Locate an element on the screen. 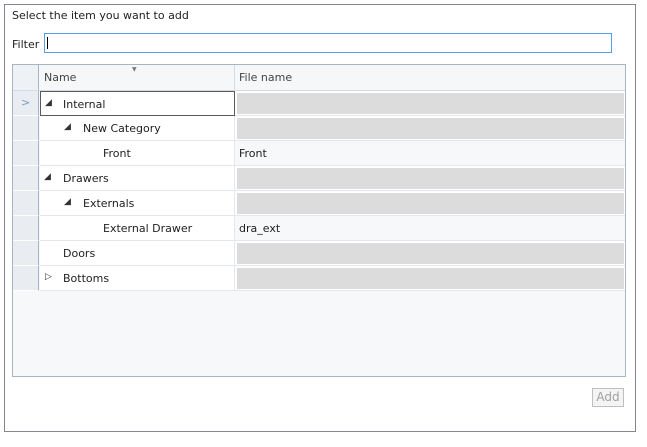 The height and width of the screenshot is (447, 647). row-header: > is located at coordinates (26, 103).